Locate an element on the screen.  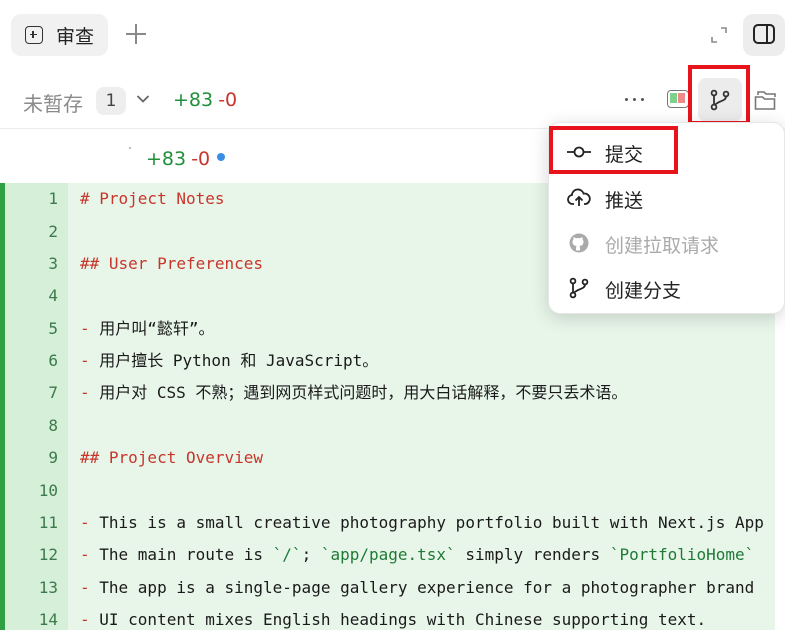
menu-item-create-branch: 创建分支 is located at coordinates (667, 288).